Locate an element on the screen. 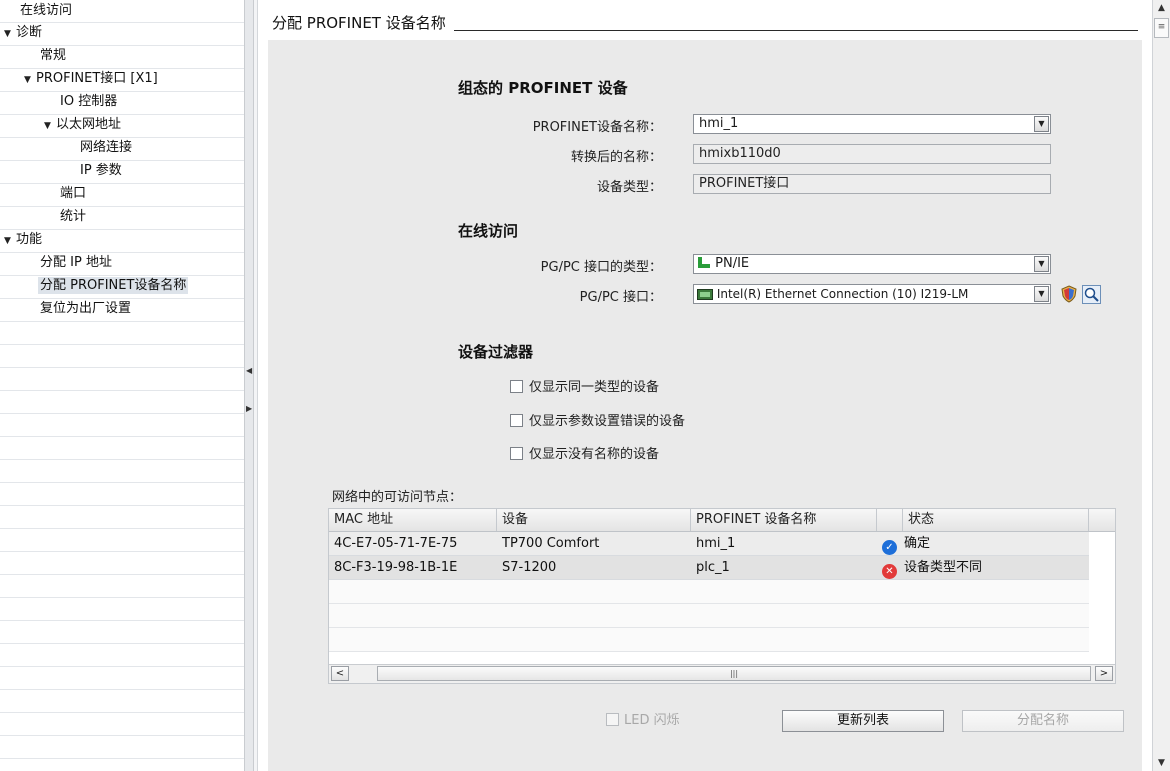 Image resolution: width=1170 pixels, height=771 pixels. tree-item-label: 常规 is located at coordinates (53, 55).